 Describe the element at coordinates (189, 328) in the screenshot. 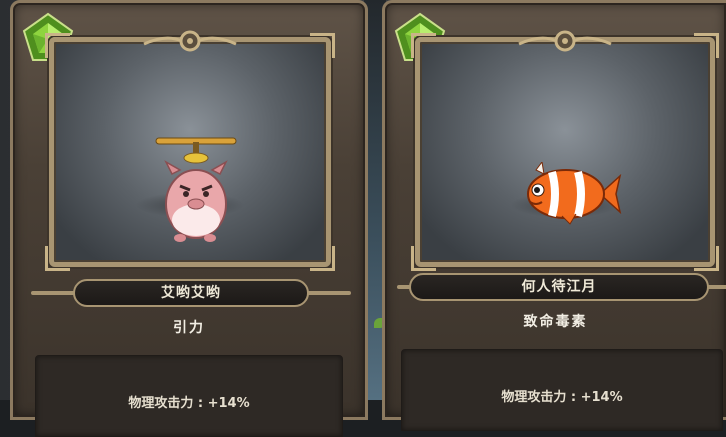

I see `pet-skill: 引力` at that location.